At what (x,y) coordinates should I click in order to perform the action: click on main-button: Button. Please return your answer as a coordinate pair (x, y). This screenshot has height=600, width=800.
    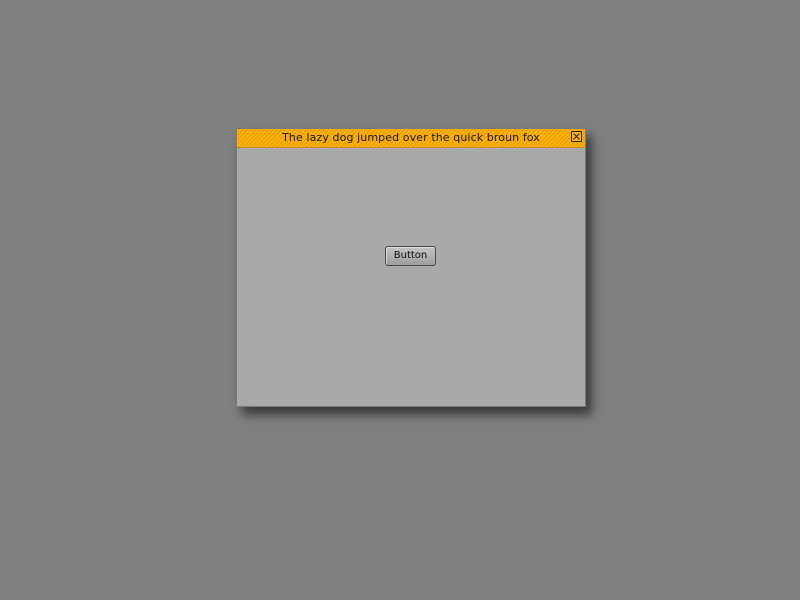
    Looking at the image, I should click on (410, 256).